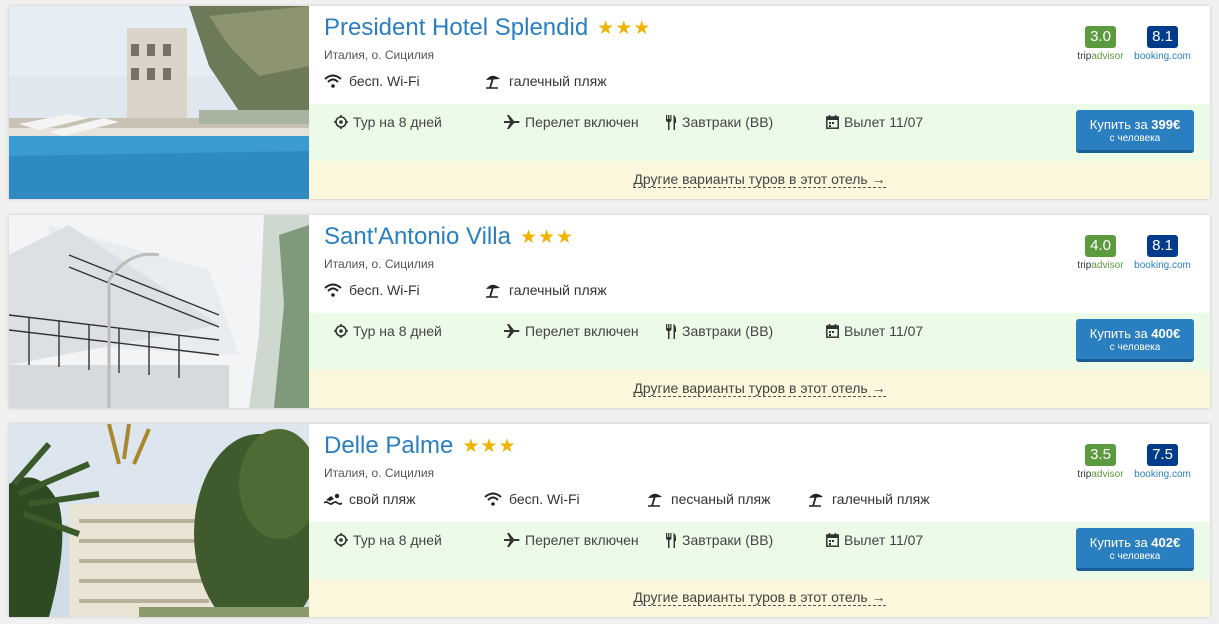 This screenshot has height=624, width=1219. I want to click on price: 402€, so click(1166, 542).